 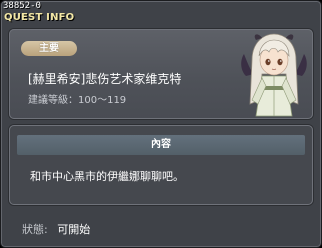 What do you see at coordinates (35, 229) in the screenshot?
I see `status-label: 狀態:` at bounding box center [35, 229].